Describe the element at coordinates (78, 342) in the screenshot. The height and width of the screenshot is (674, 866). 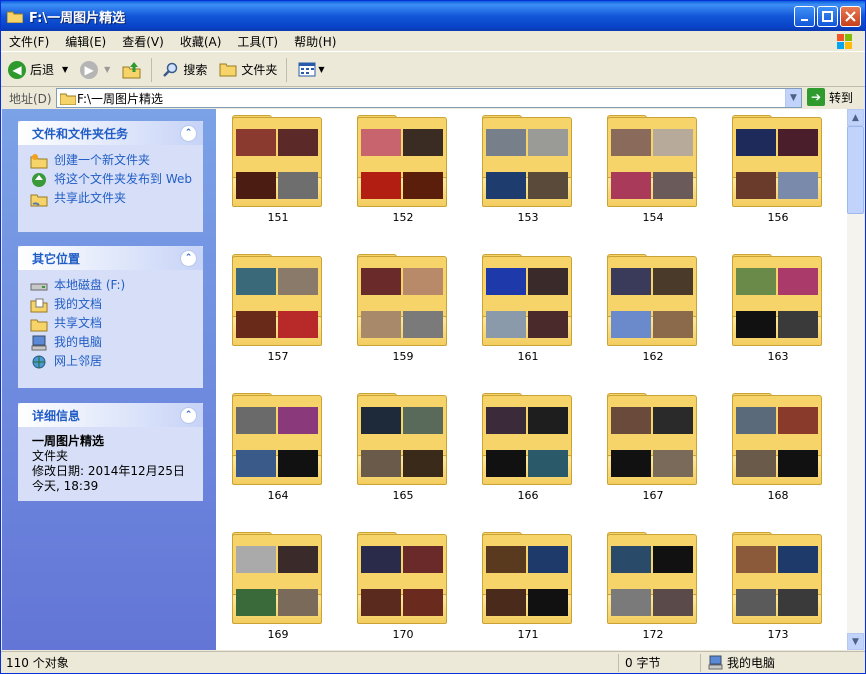
I see `my-computer-label: 我的电脑` at that location.